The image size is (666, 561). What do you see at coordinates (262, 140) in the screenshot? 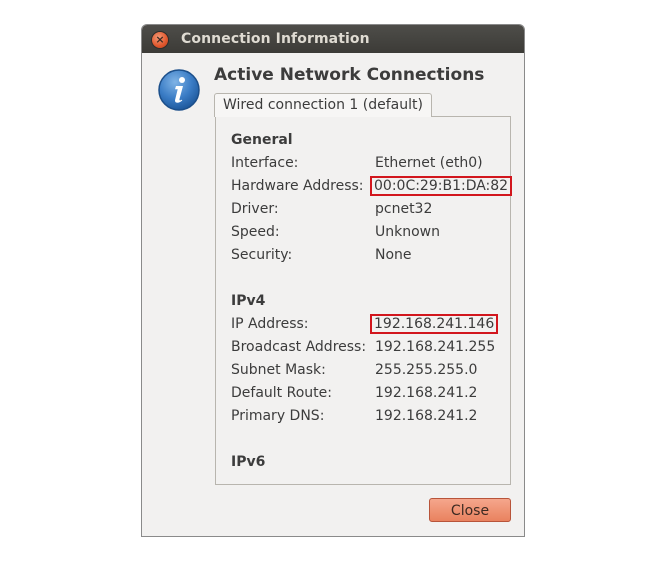
I see `section-title-general: General` at bounding box center [262, 140].